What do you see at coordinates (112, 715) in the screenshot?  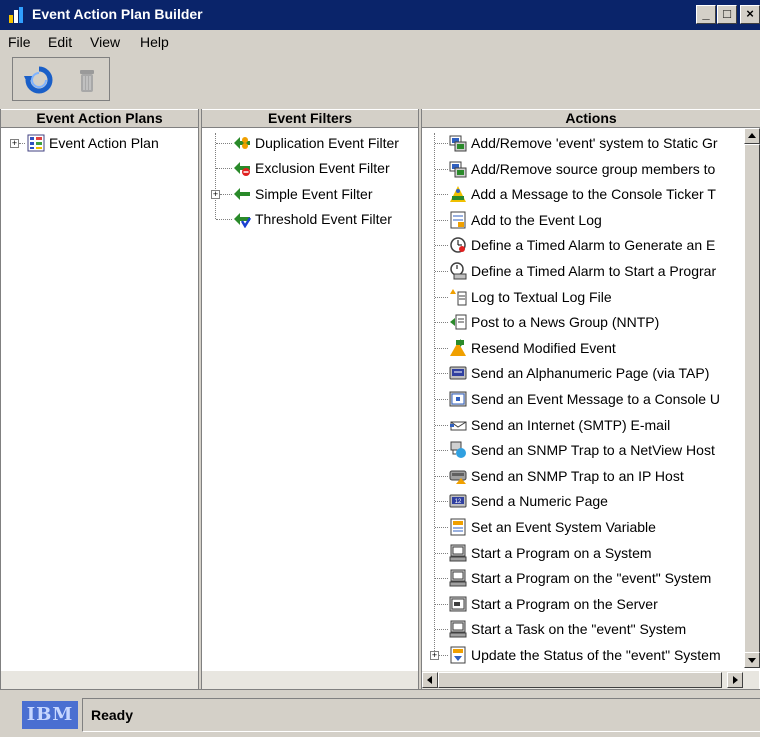 I see `status-text: Ready` at bounding box center [112, 715].